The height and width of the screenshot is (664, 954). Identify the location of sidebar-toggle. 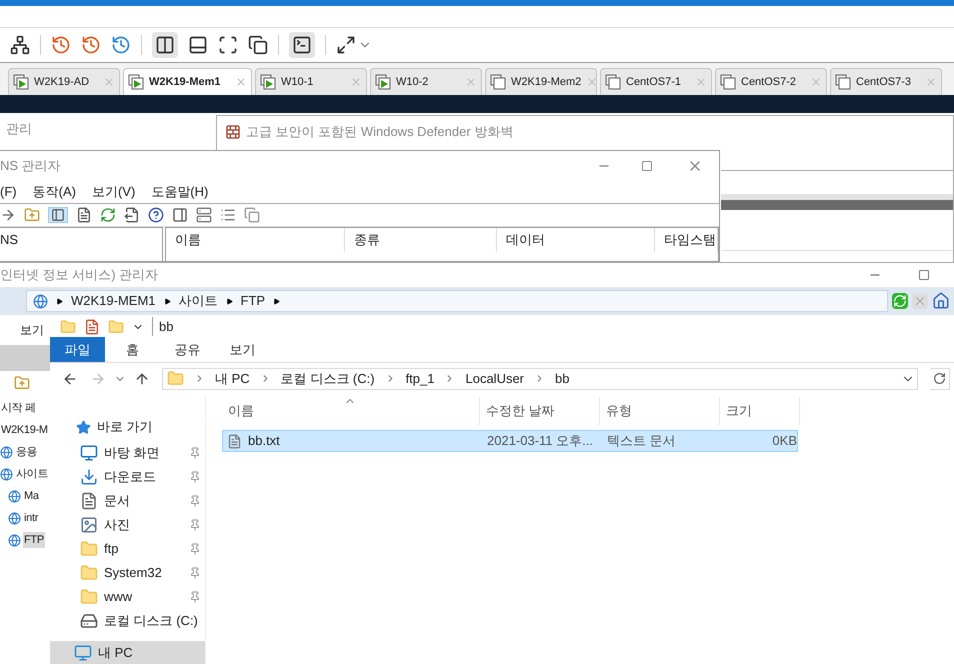
(165, 45).